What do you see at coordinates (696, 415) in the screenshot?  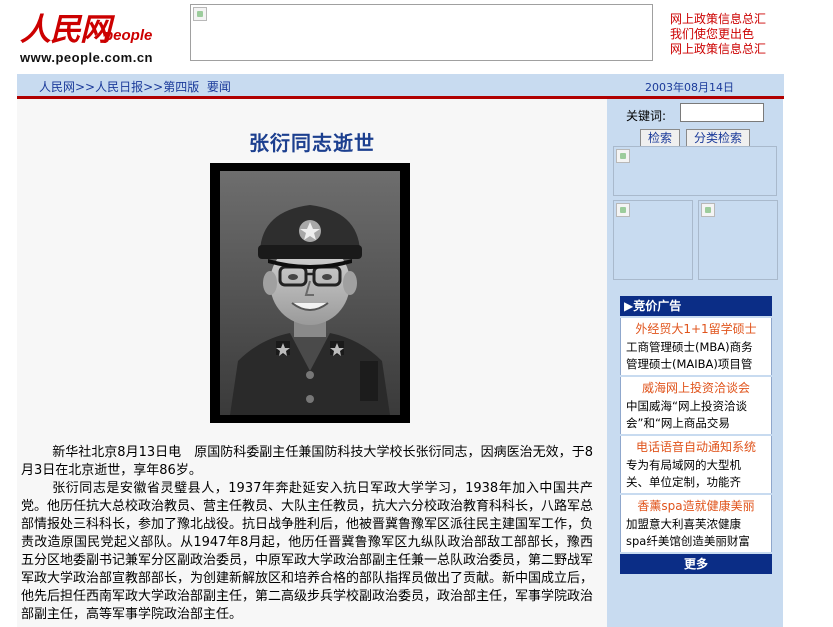 I see `ad-description: 中国威海“网上投资洽谈 会”和“网上商品交易` at bounding box center [696, 415].